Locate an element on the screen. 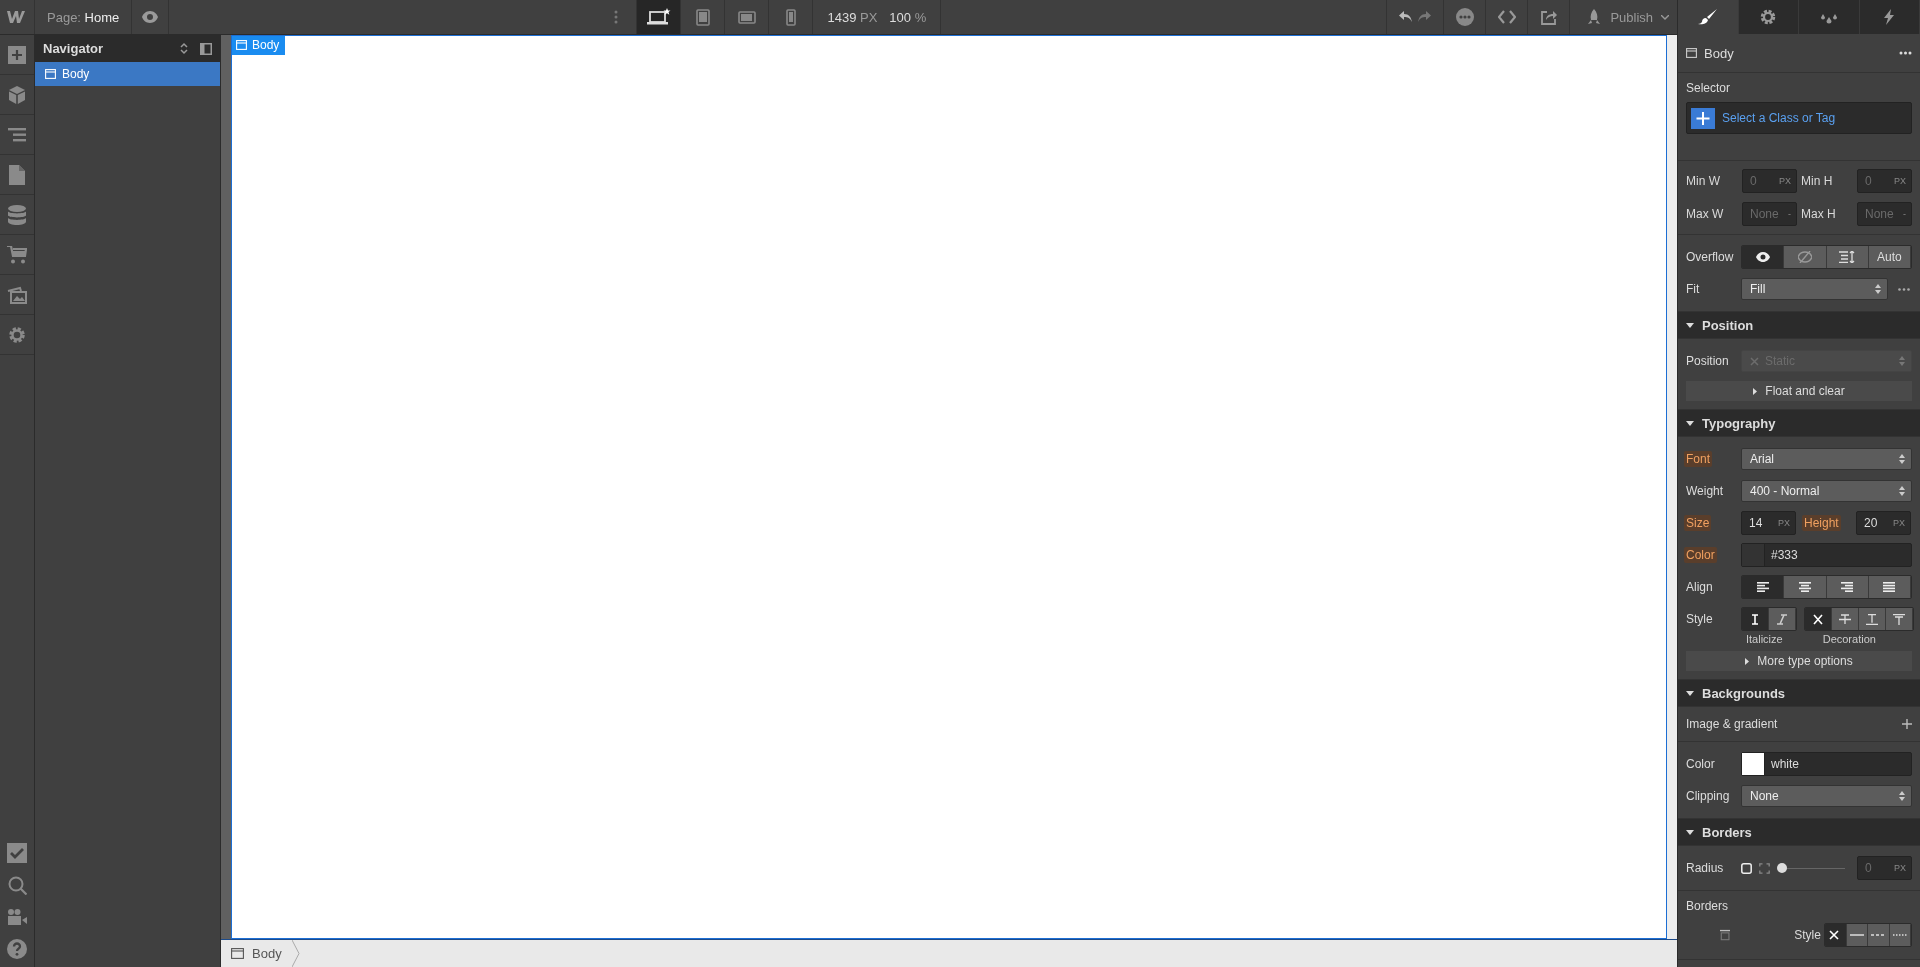 The height and width of the screenshot is (967, 1920). italic-style-button is located at coordinates (1782, 619).